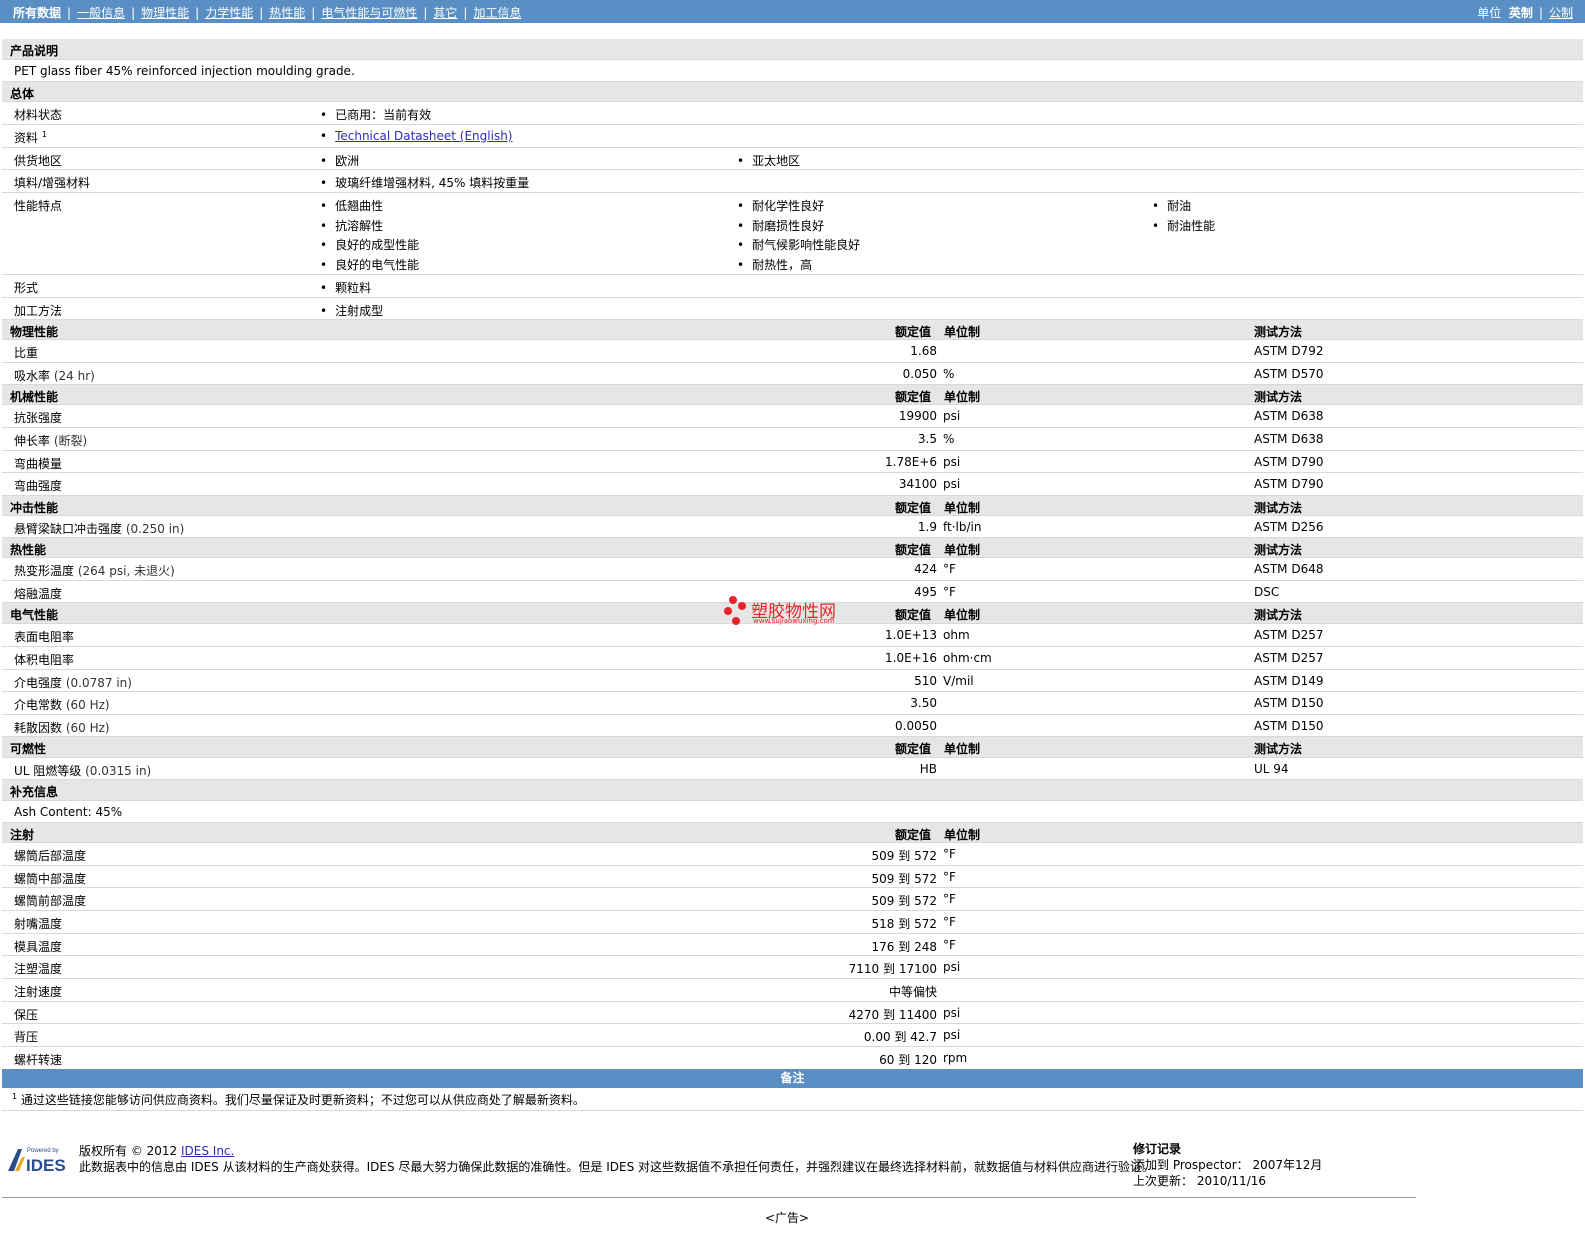  I want to click on section-title: 机械性能, so click(34, 397).